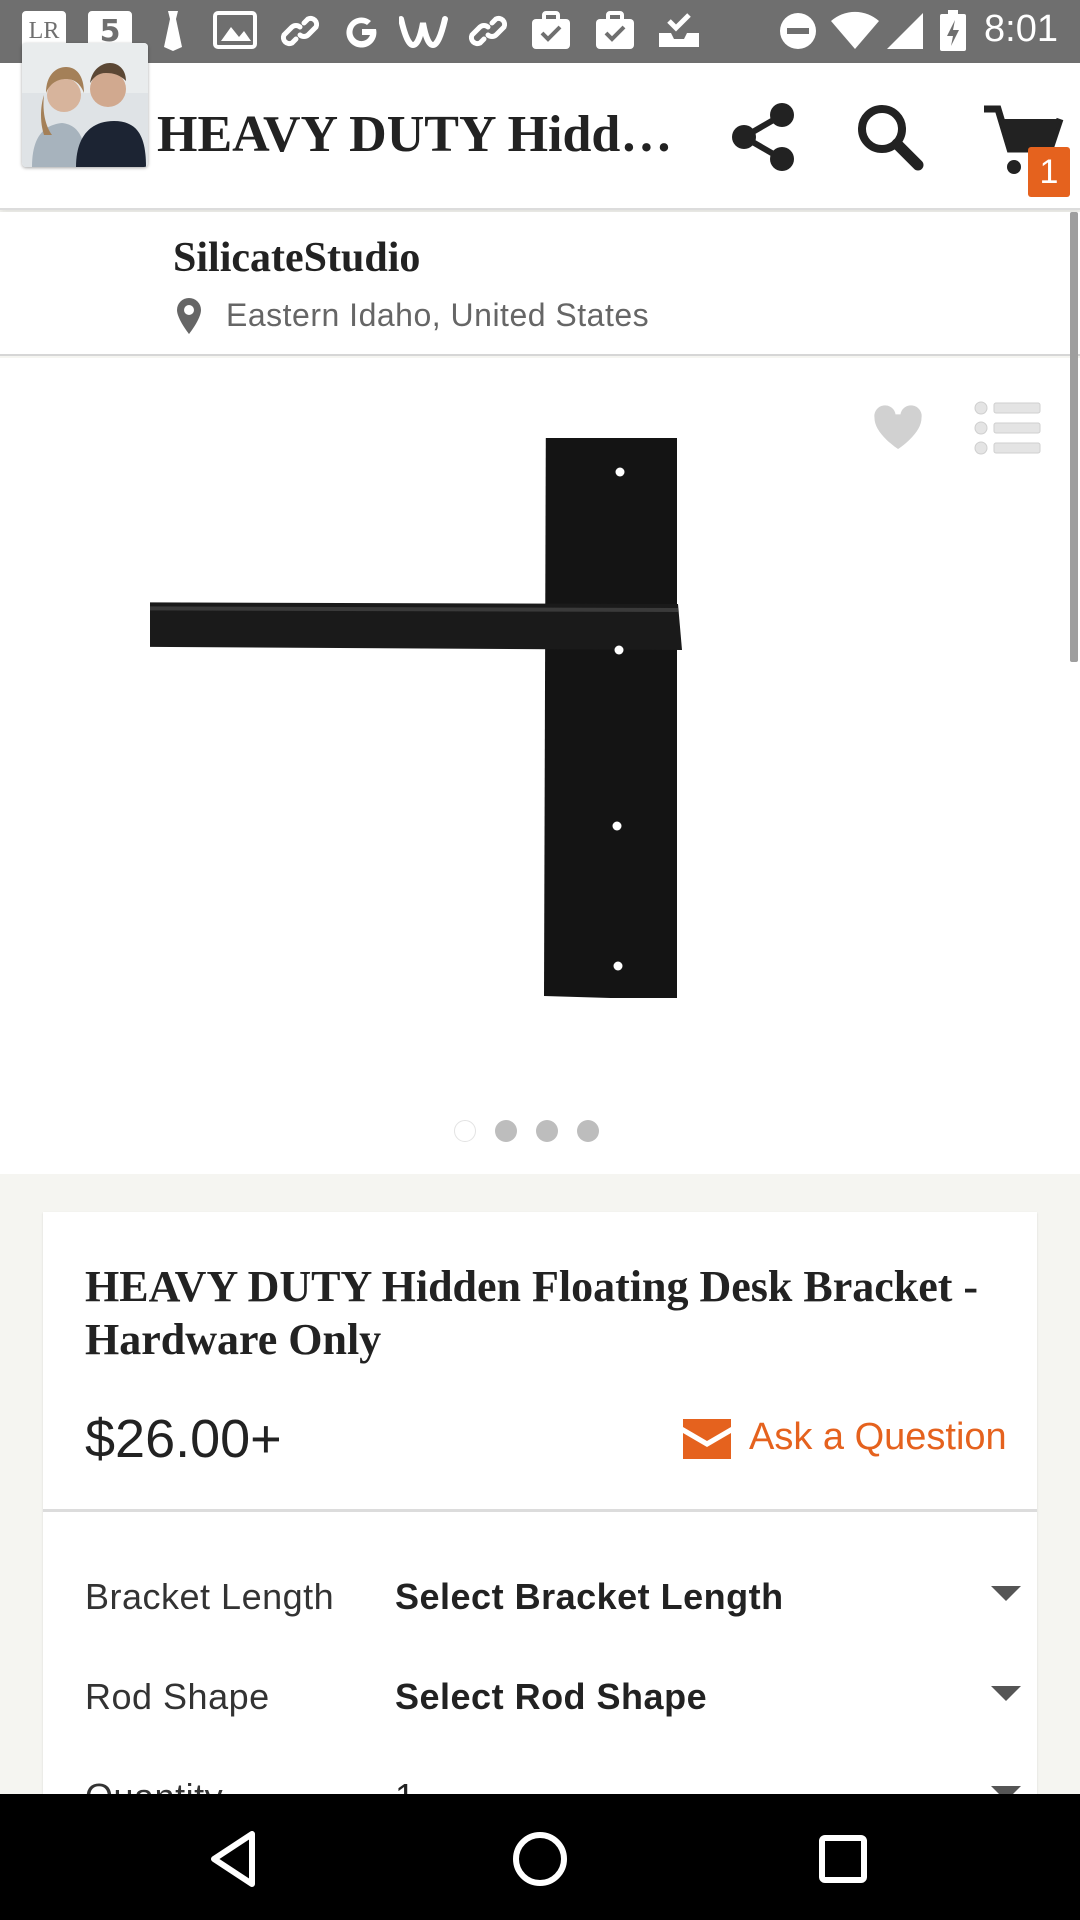  I want to click on envelope-icon, so click(707, 1439).